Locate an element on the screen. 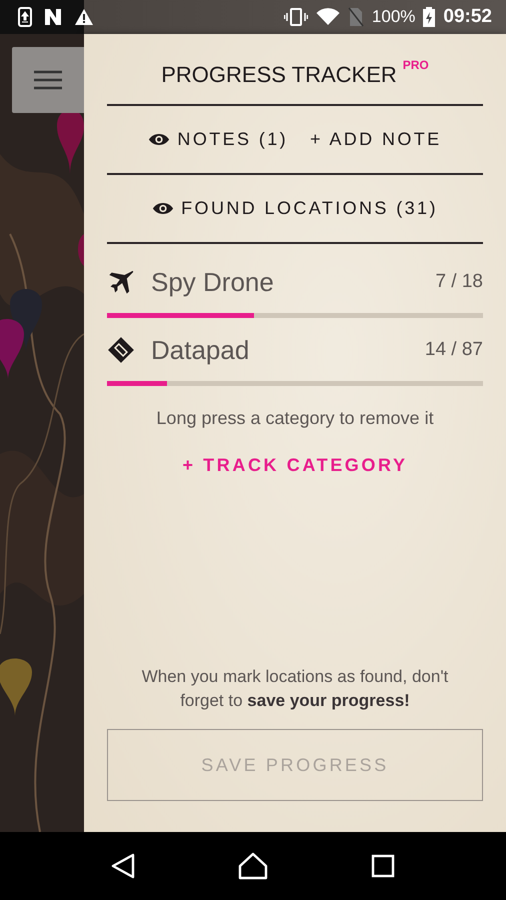 Image resolution: width=506 pixels, height=900 pixels. back-icon is located at coordinates (123, 866).